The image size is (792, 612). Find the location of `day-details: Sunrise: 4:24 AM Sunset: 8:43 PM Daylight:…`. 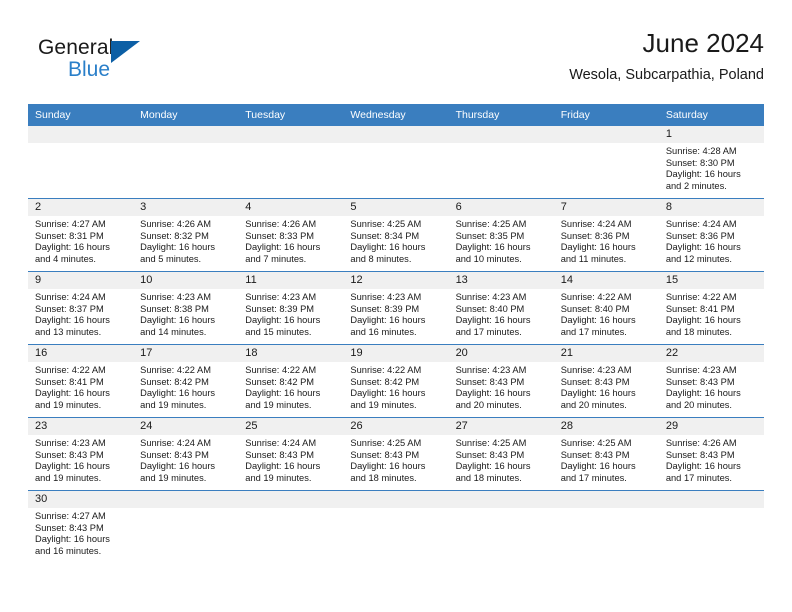

day-details: Sunrise: 4:24 AM Sunset: 8:43 PM Daylight:… is located at coordinates (290, 459).